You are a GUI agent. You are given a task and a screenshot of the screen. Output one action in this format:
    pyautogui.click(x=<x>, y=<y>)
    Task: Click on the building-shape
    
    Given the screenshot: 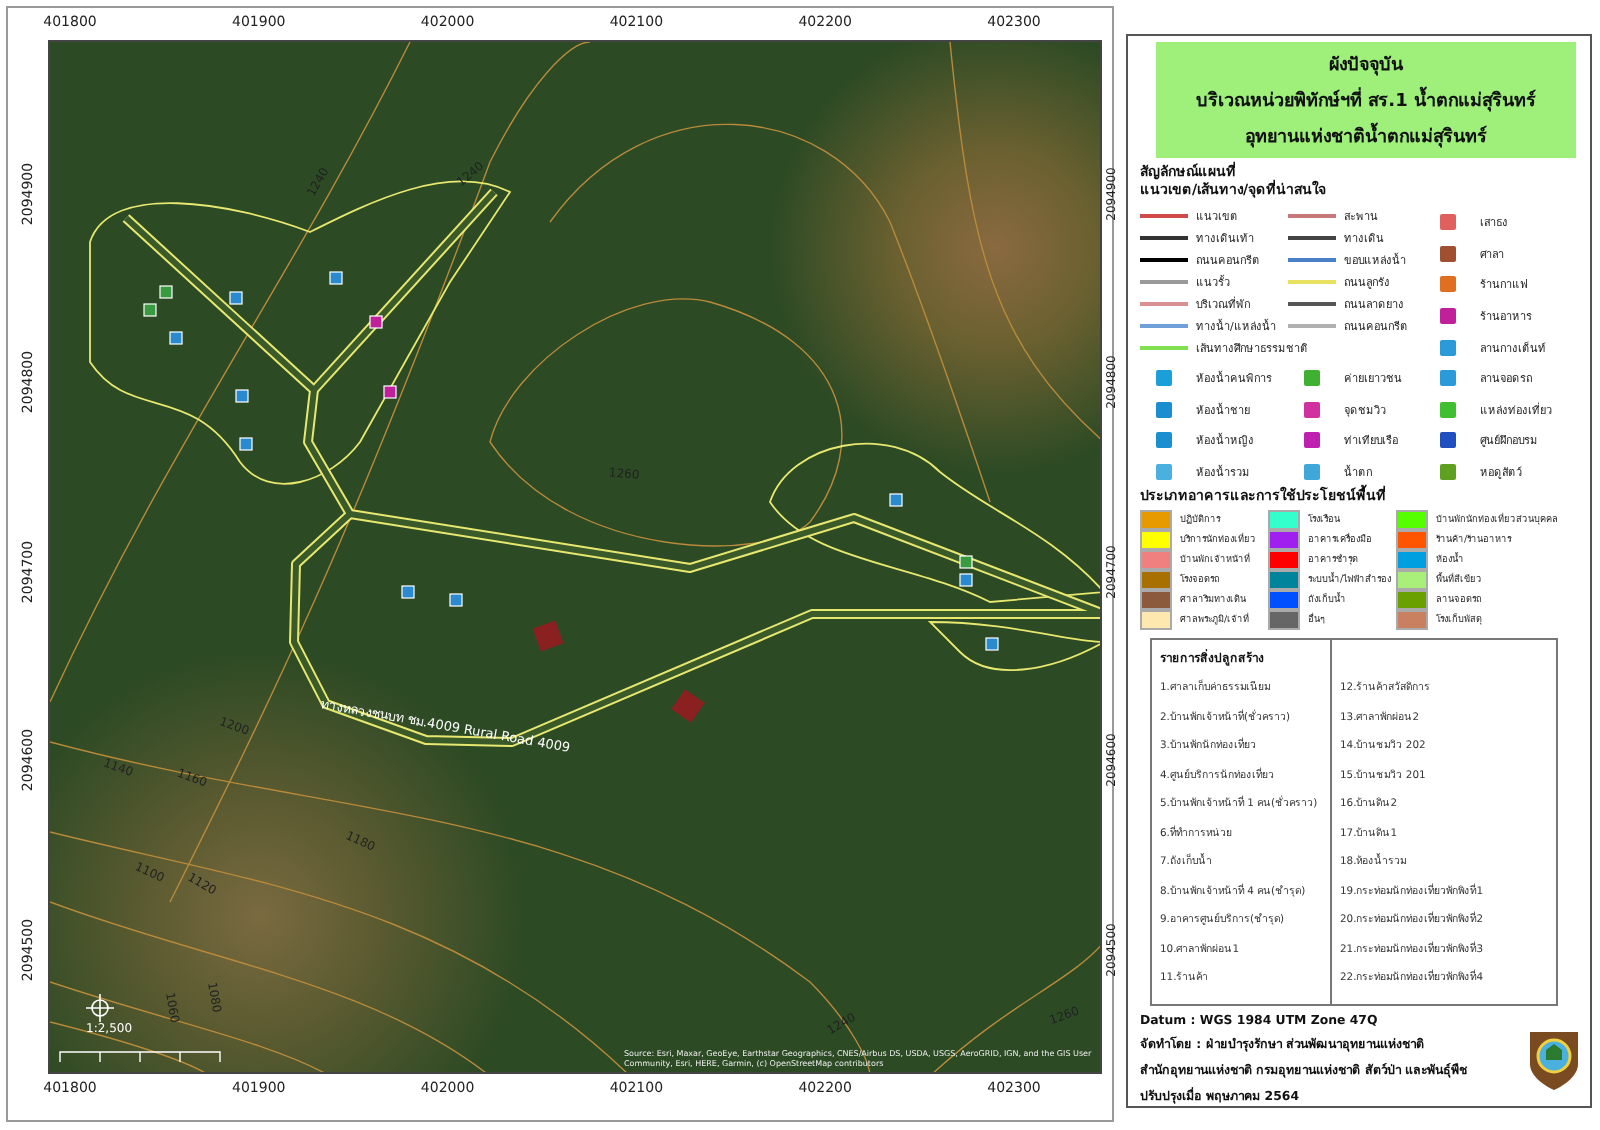 What is the action you would take?
    pyautogui.click(x=548, y=636)
    